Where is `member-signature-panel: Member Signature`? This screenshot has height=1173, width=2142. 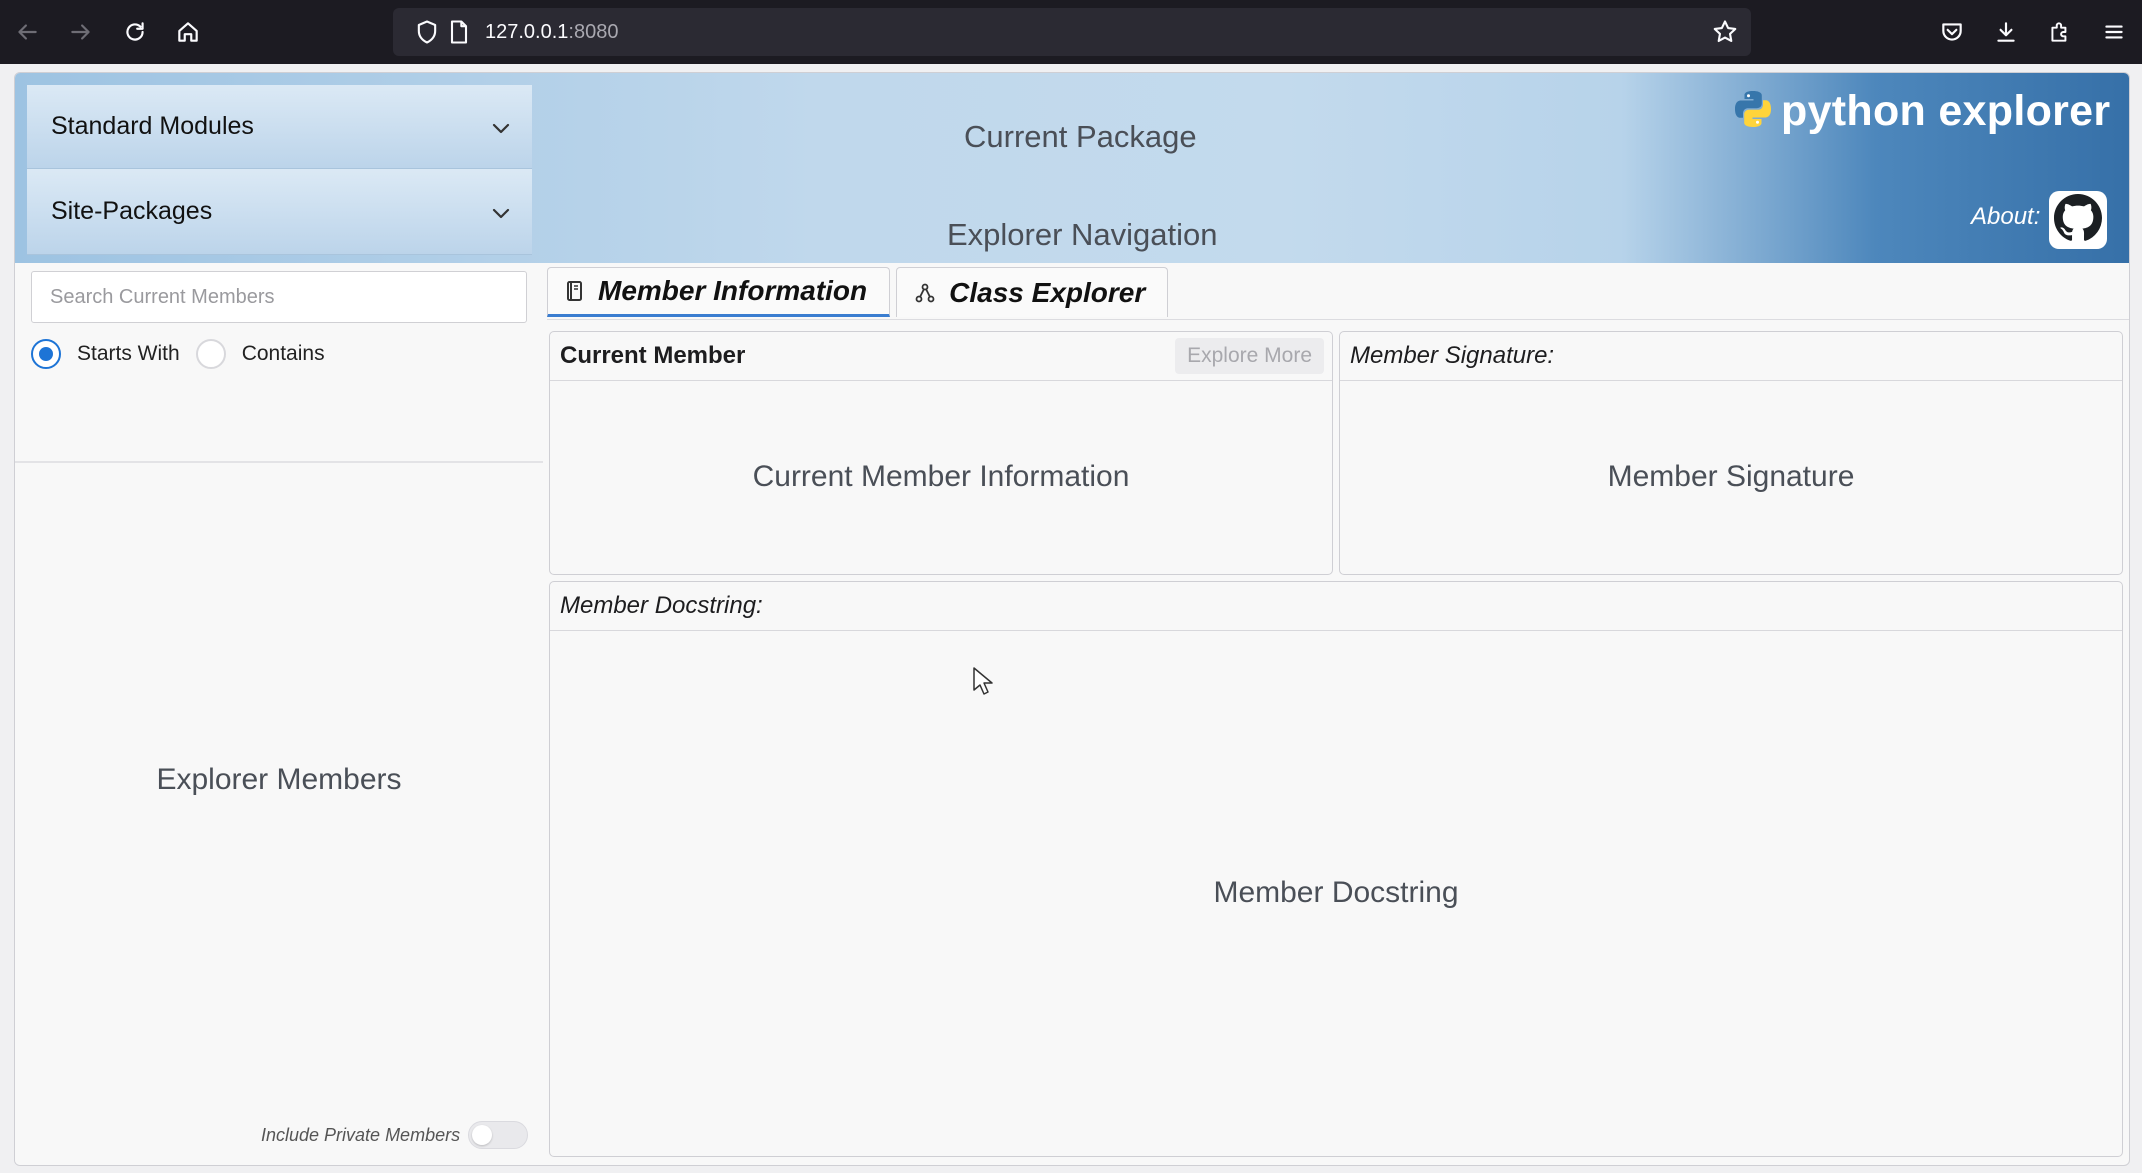 member-signature-panel: Member Signature is located at coordinates (1731, 453).